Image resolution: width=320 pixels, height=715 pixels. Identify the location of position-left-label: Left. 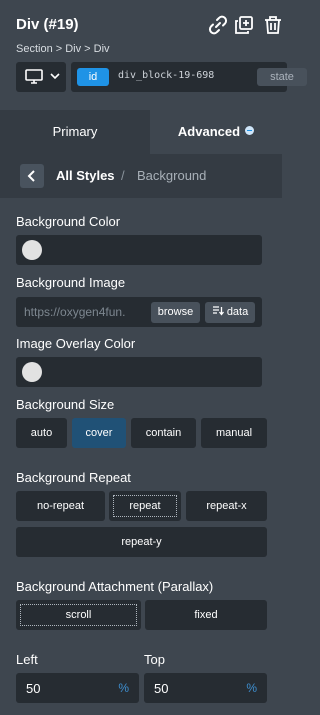
(27, 659).